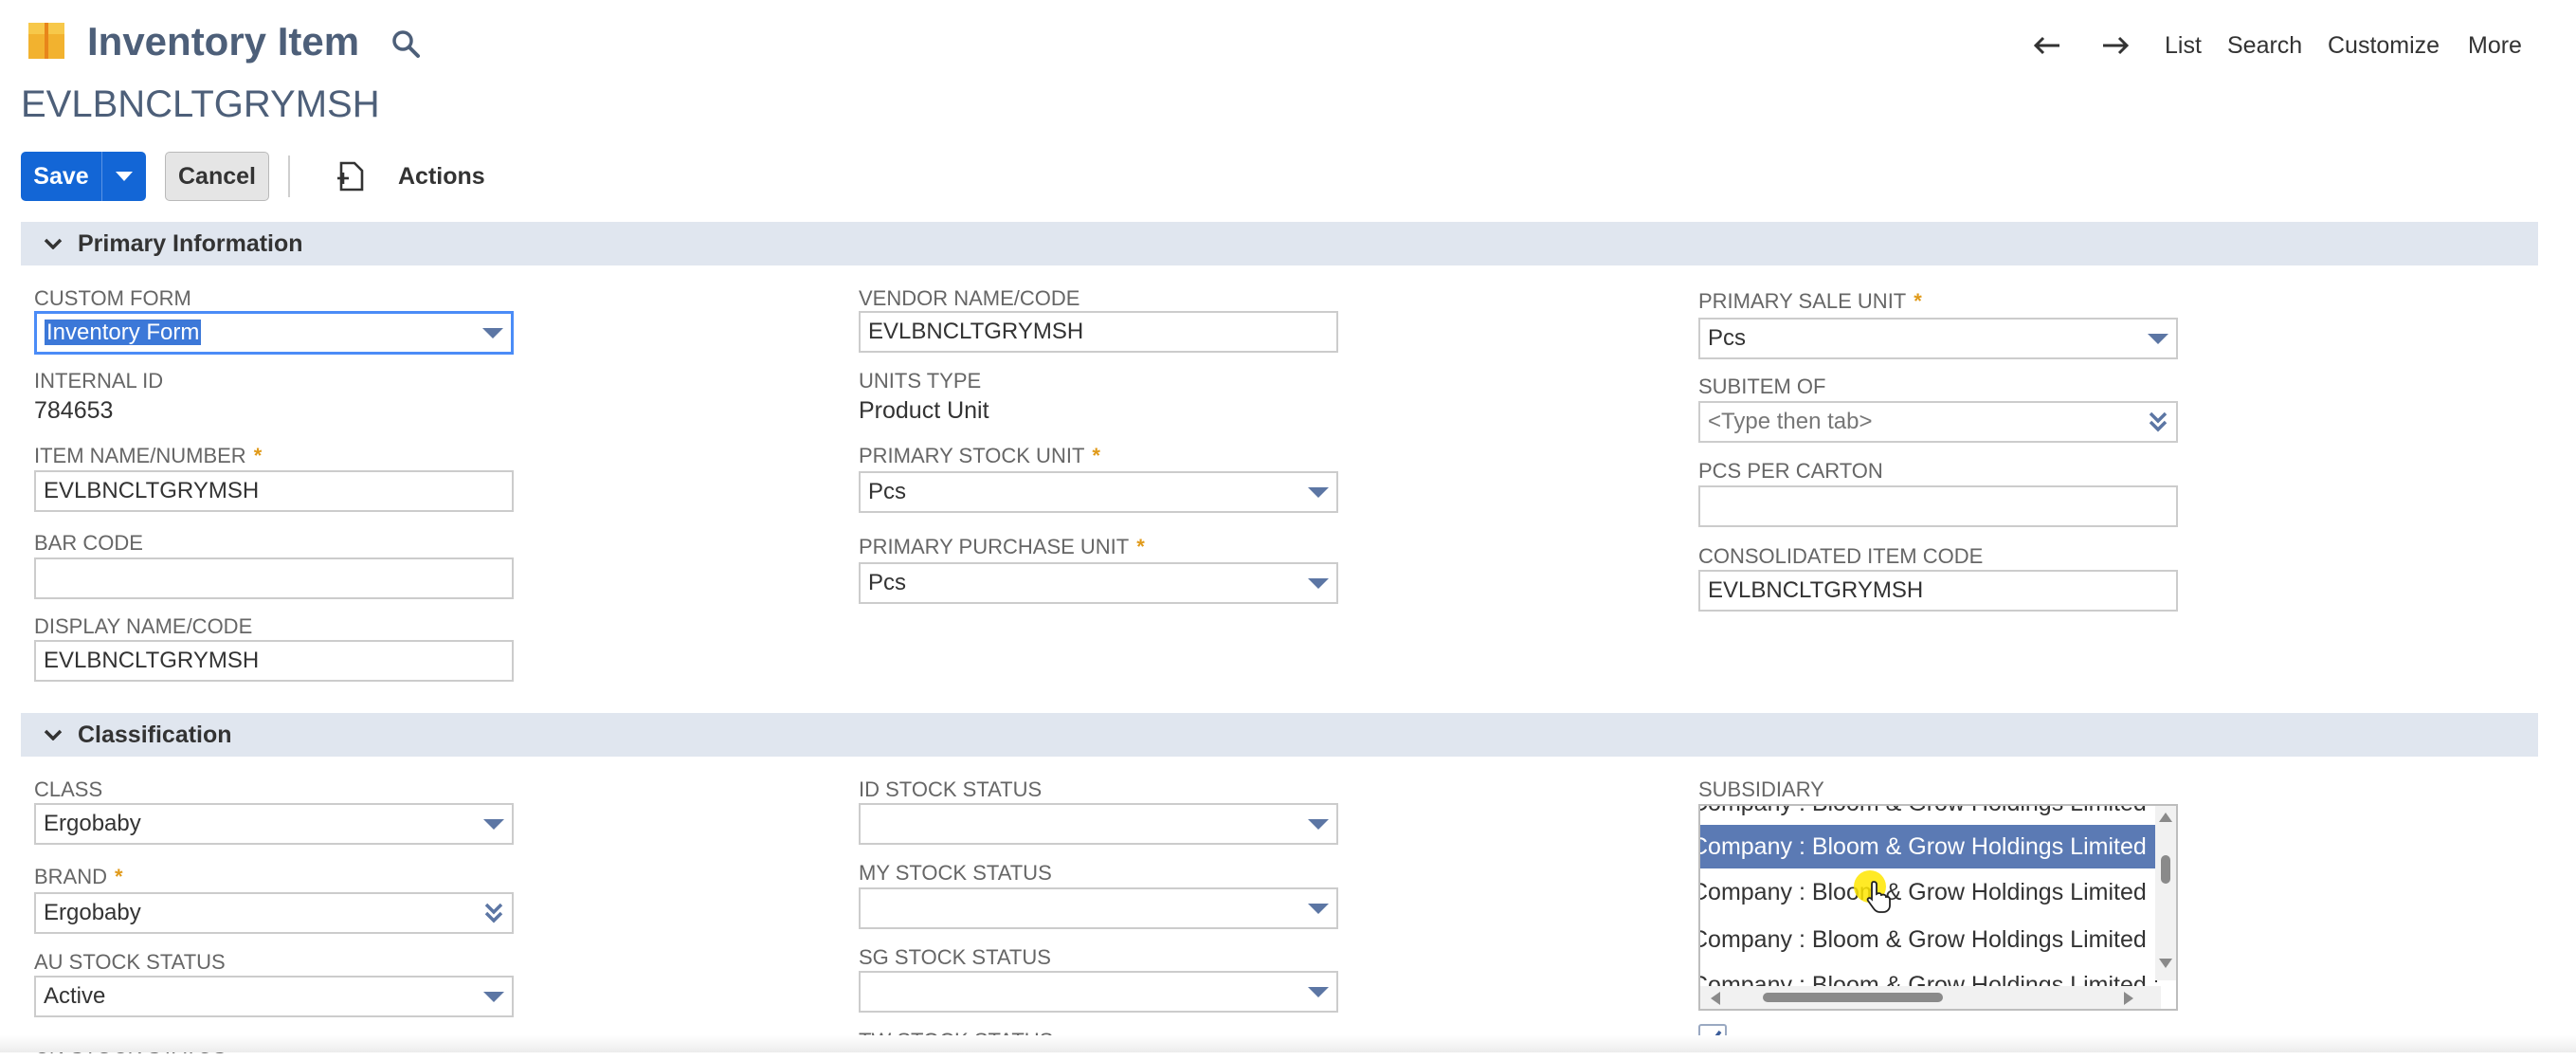 The image size is (2576, 1060). I want to click on actions-menu: Actions, so click(441, 176).